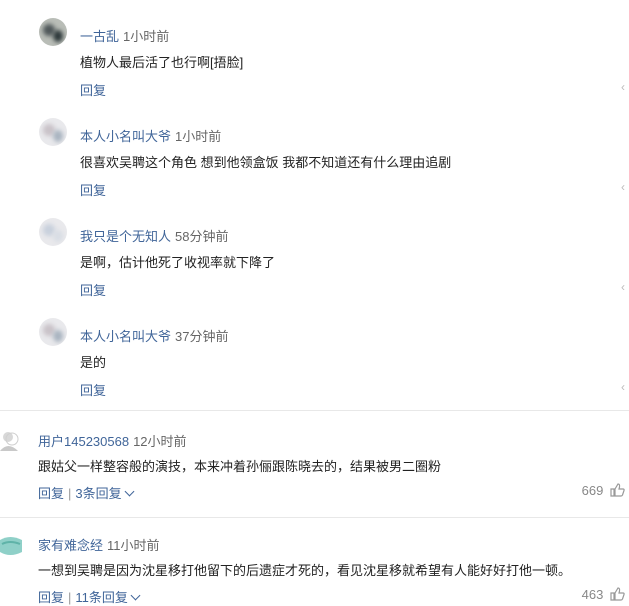 The height and width of the screenshot is (606, 629). I want to click on view-replies-button: 11条回复, so click(108, 597).